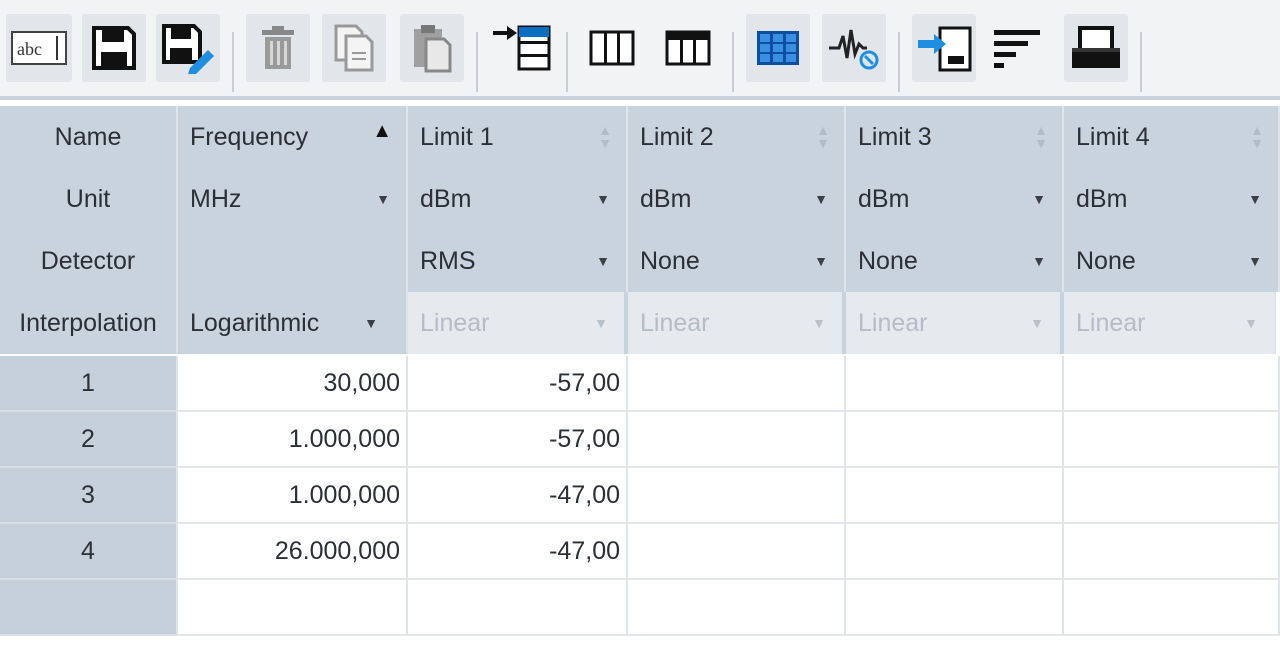 This screenshot has height=651, width=1280. I want to click on import-button, so click(944, 48).